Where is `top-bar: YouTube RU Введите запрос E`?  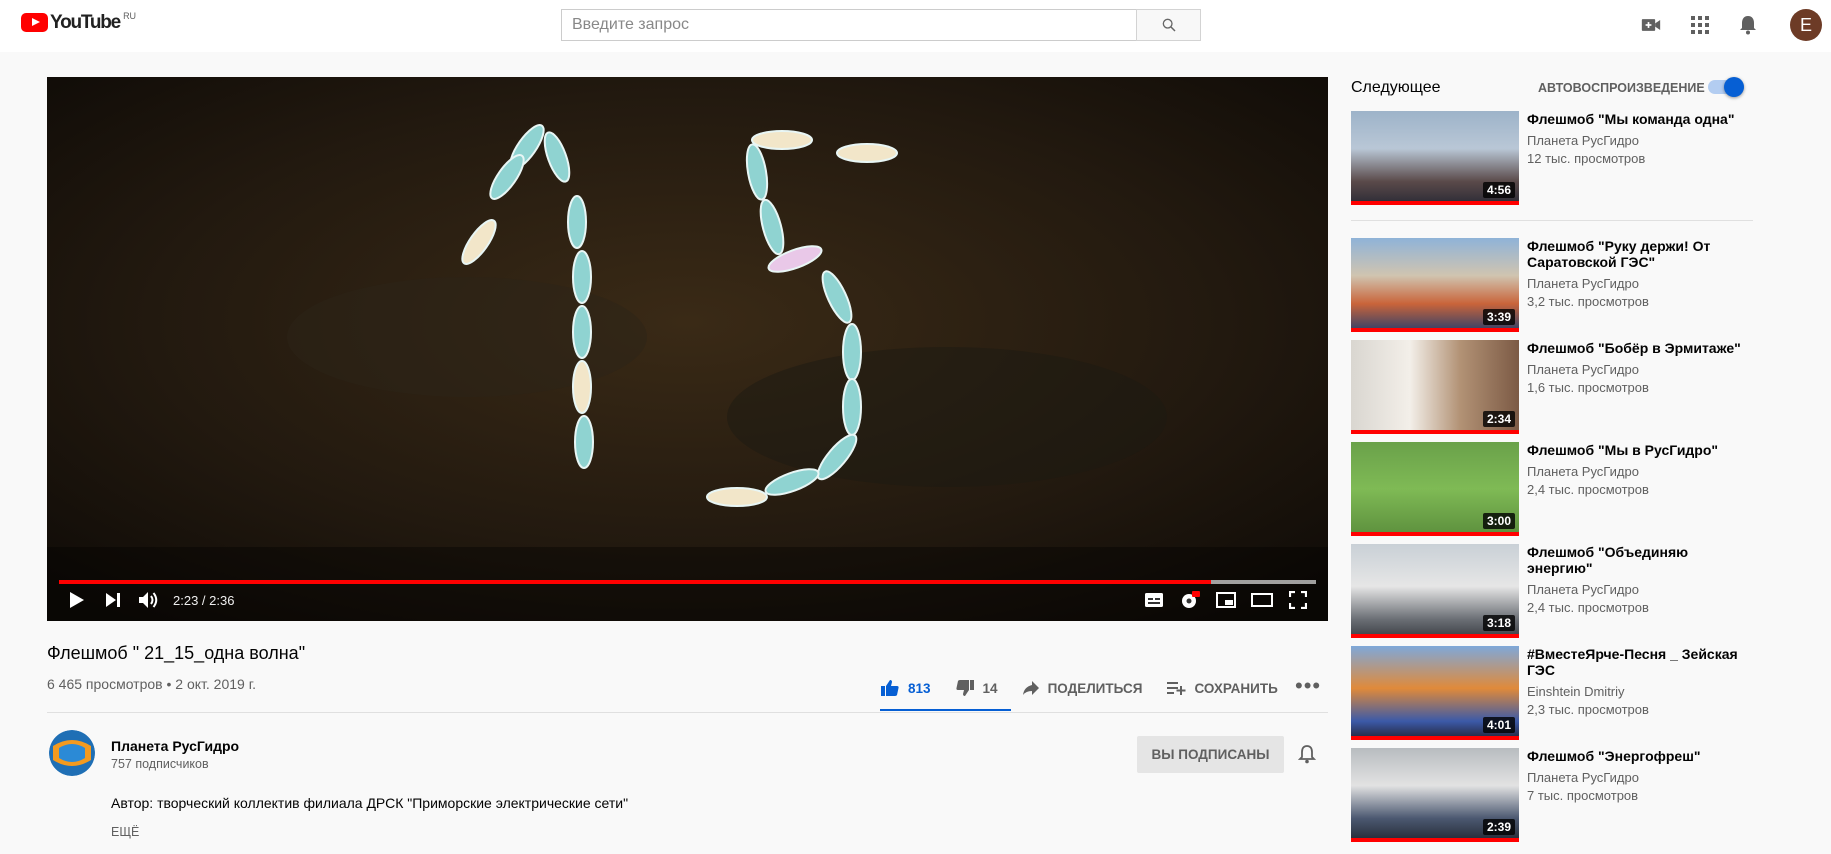
top-bar: YouTube RU Введите запрос E is located at coordinates (915, 26).